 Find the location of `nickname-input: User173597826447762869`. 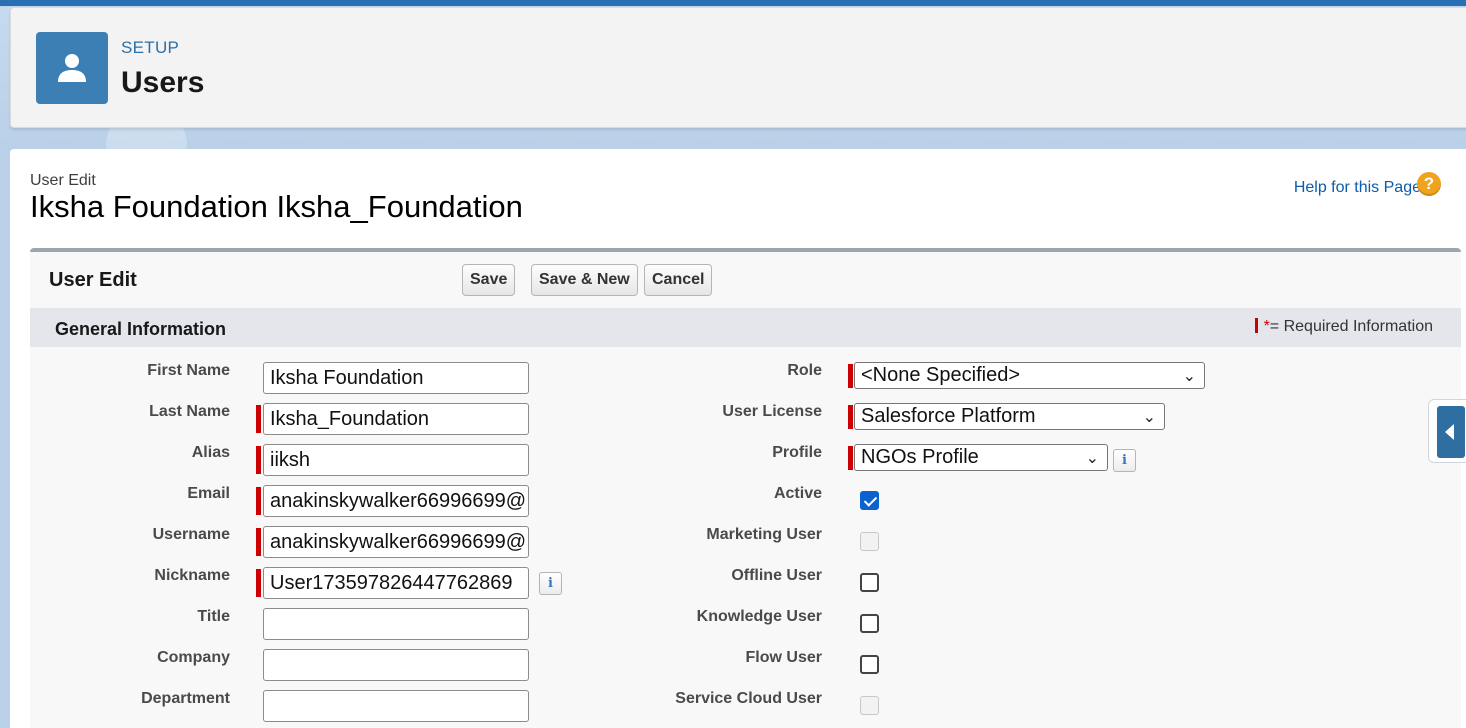

nickname-input: User173597826447762869 is located at coordinates (396, 583).